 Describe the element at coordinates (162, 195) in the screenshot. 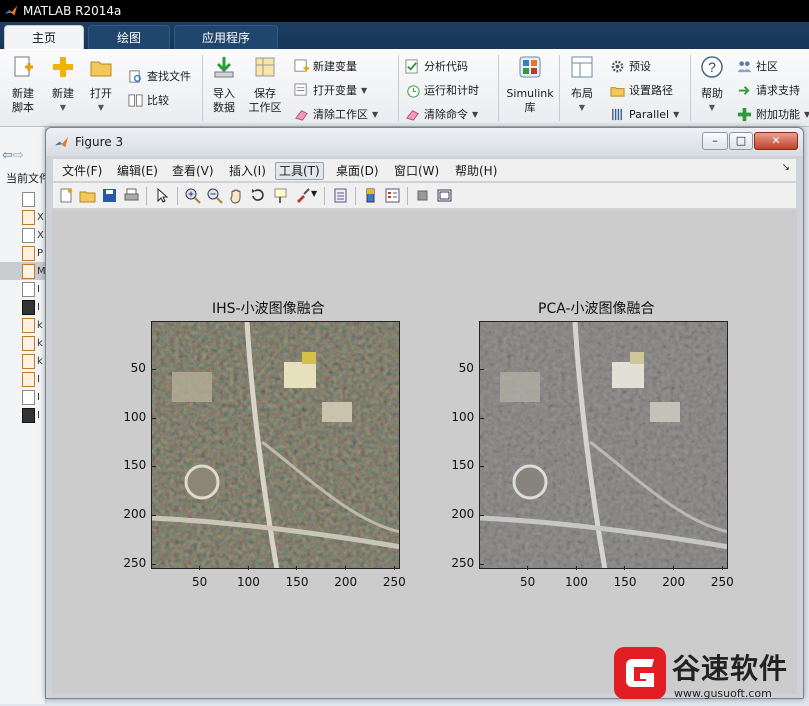

I see `pointer-icon` at that location.